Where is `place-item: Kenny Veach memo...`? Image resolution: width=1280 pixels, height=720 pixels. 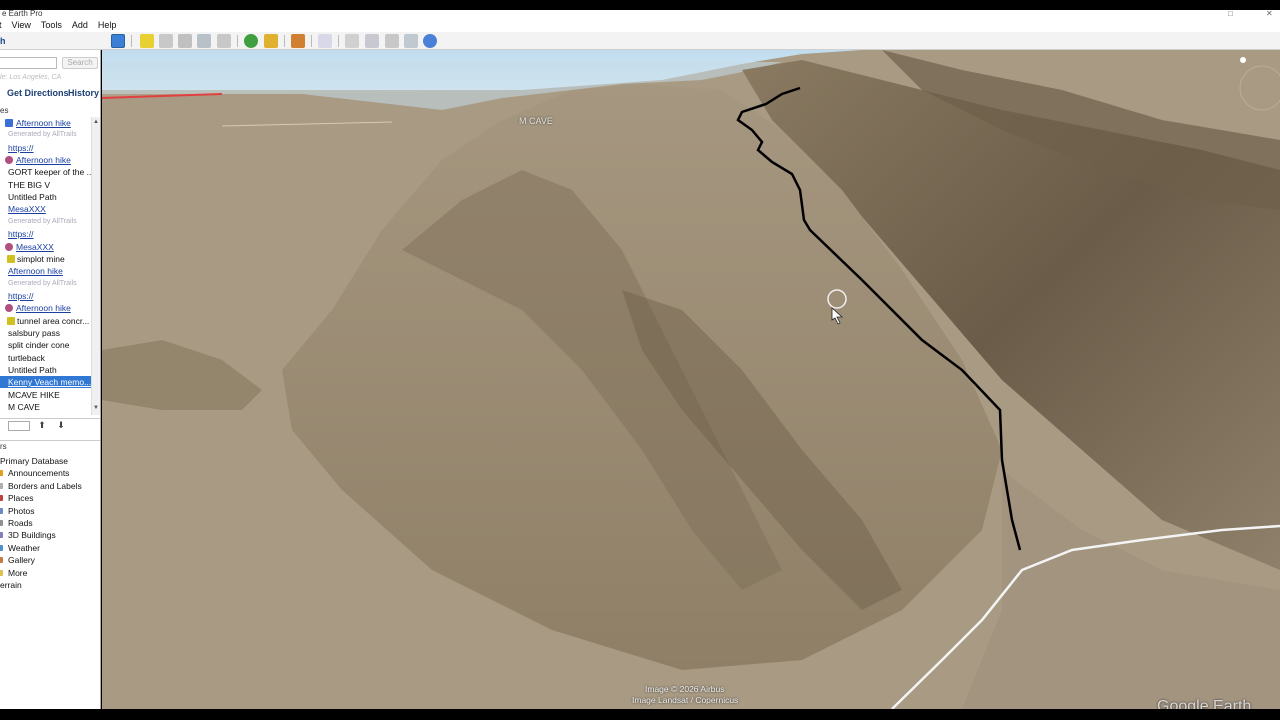
place-item: Kenny Veach memo... is located at coordinates (46, 382).